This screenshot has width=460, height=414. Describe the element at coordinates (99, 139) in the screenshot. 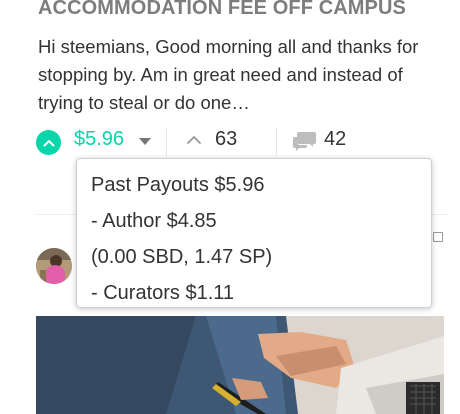

I see `payout-value: $5.96` at that location.